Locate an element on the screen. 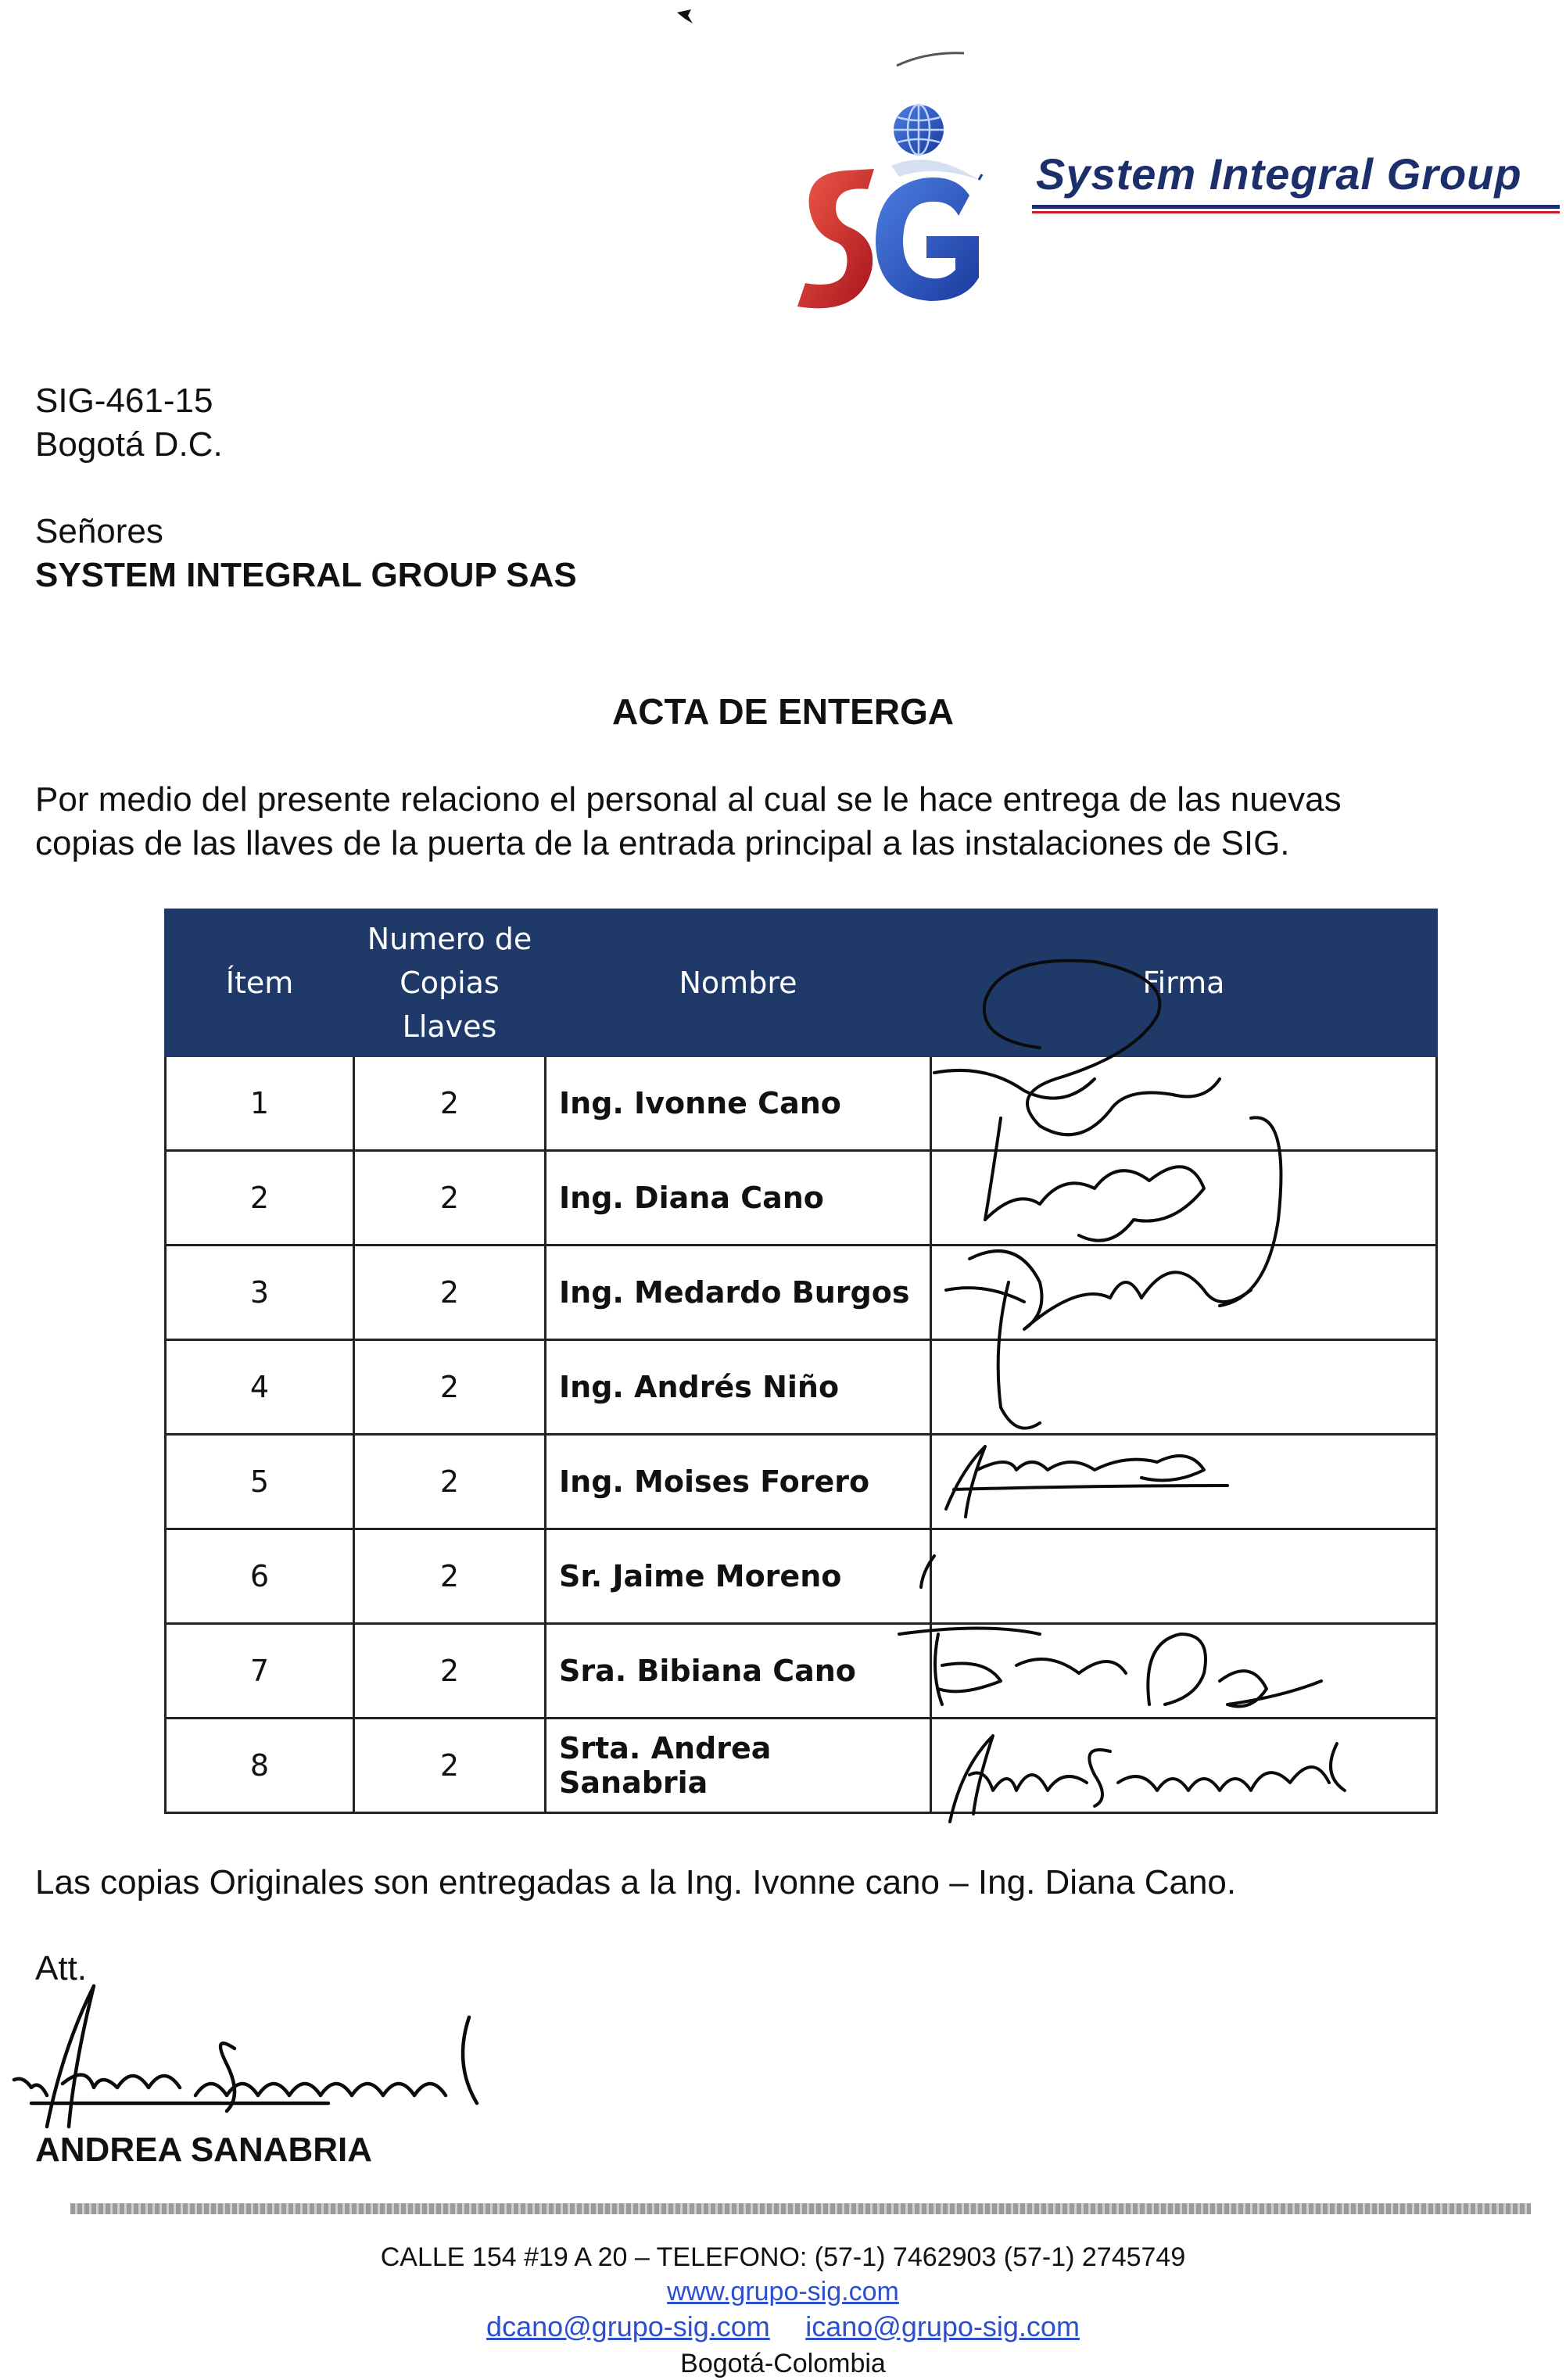 The width and height of the screenshot is (1566, 2380). table-row: 8 2 Srta. Andrea Sanabria is located at coordinates (801, 1765).